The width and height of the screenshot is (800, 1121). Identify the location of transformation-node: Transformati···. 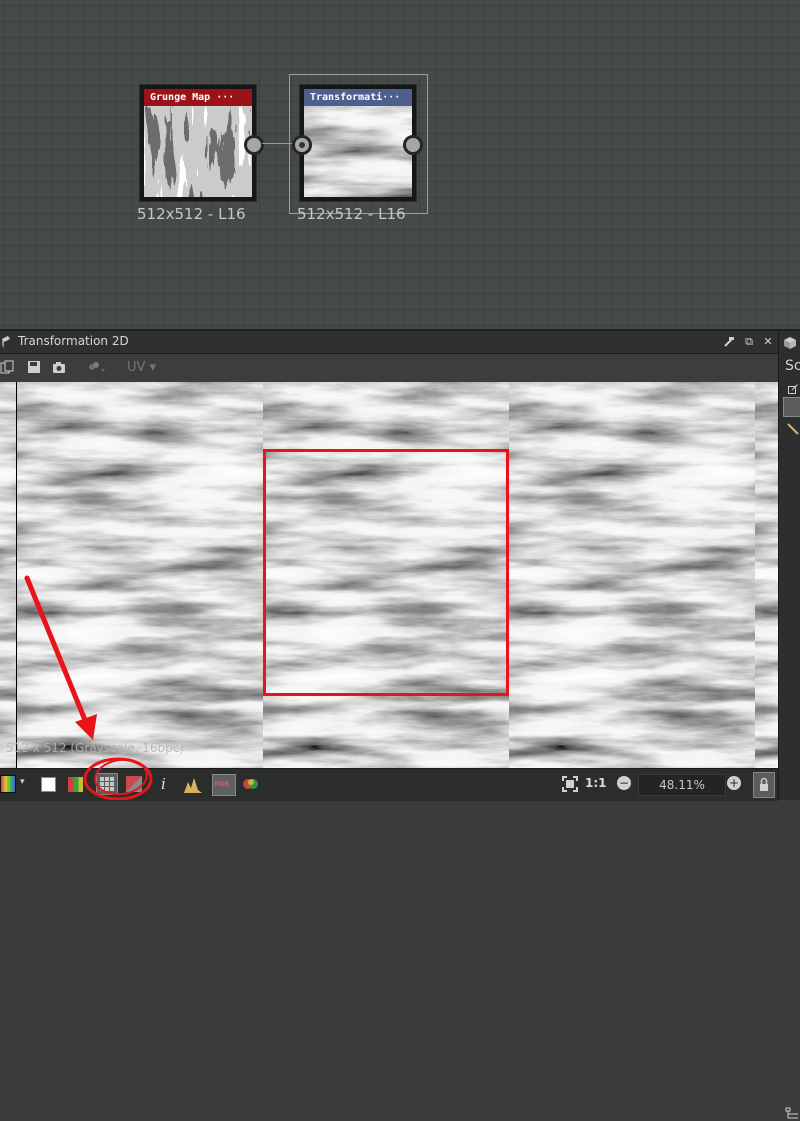
(358, 143).